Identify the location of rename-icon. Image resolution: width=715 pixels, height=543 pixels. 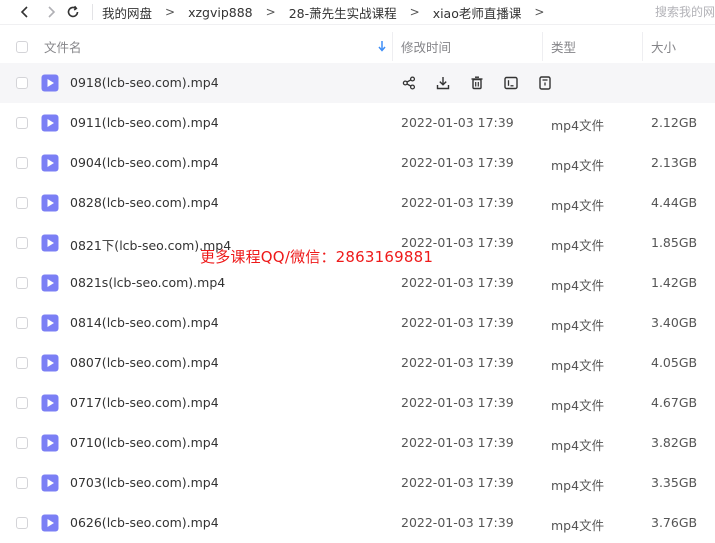
(511, 83).